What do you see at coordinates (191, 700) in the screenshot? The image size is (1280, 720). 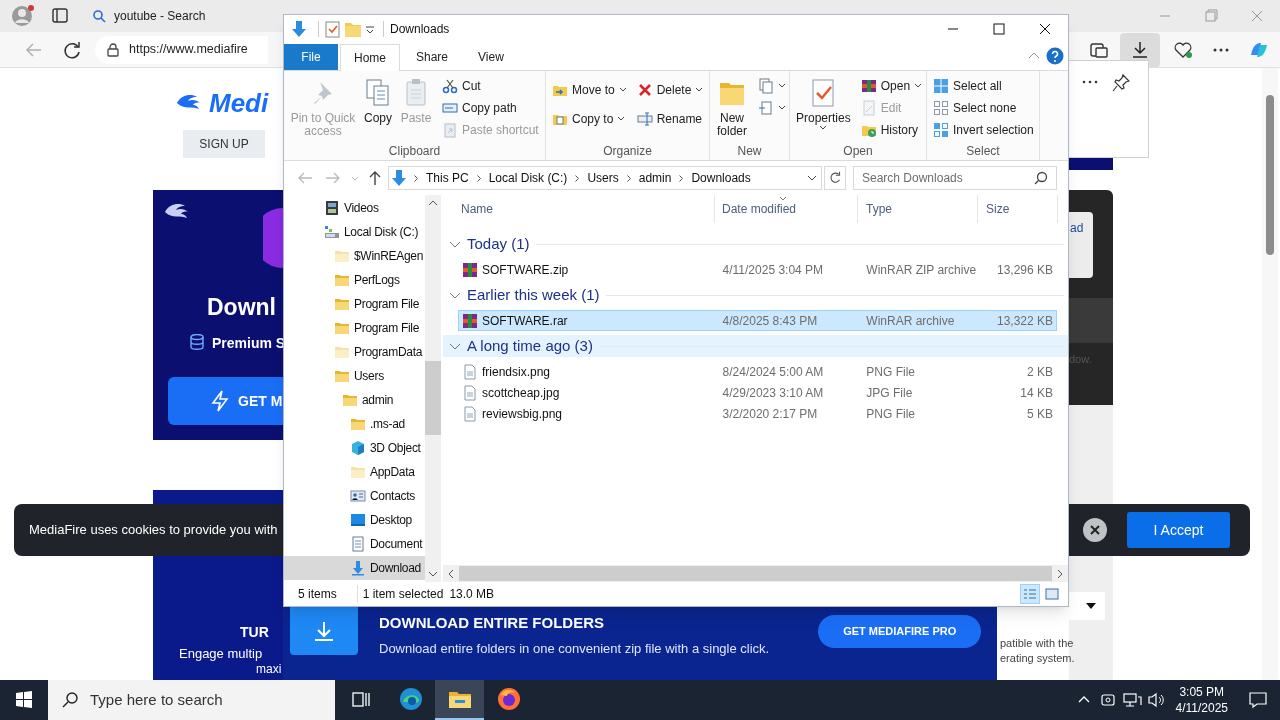 I see `taskbar-search: Type here to search` at bounding box center [191, 700].